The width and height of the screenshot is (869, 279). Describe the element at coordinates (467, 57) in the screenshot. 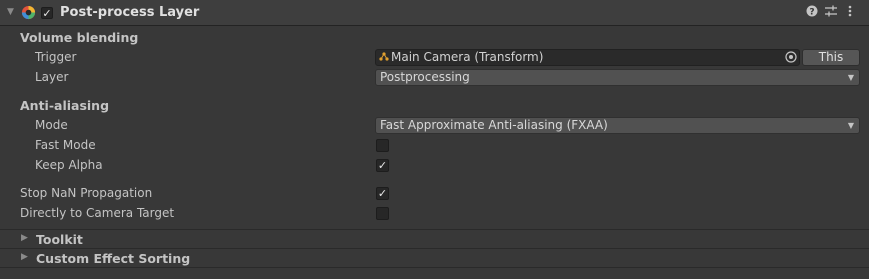

I see `trigger-value: Main Camera (Transform)` at that location.